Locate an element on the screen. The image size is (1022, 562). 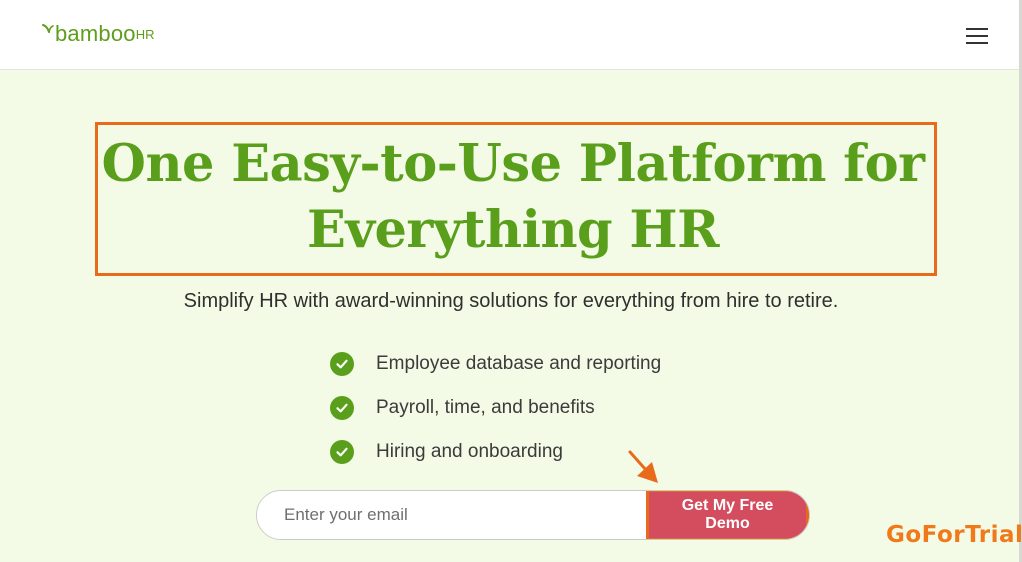
list-item: Hiring and onboarding is located at coordinates (495, 452).